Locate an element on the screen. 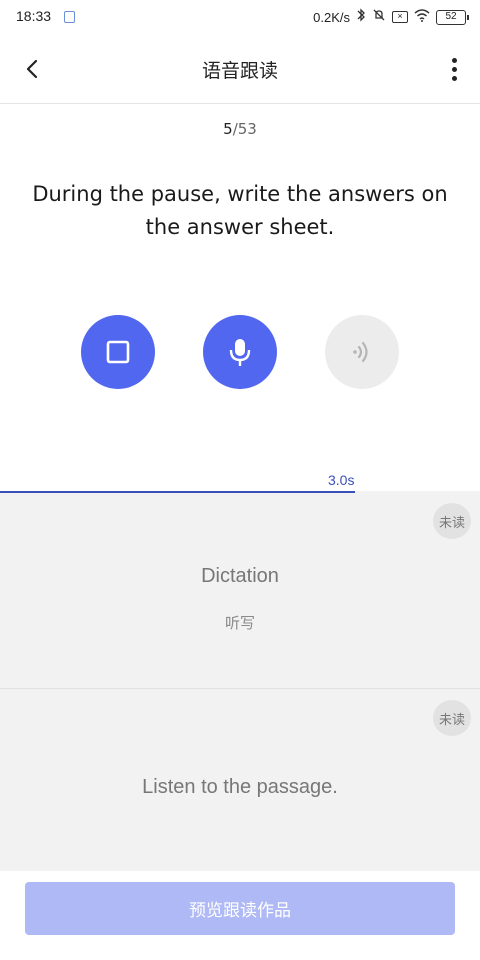 This screenshot has width=480, height=960. audio-wave-icon is located at coordinates (360, 352).